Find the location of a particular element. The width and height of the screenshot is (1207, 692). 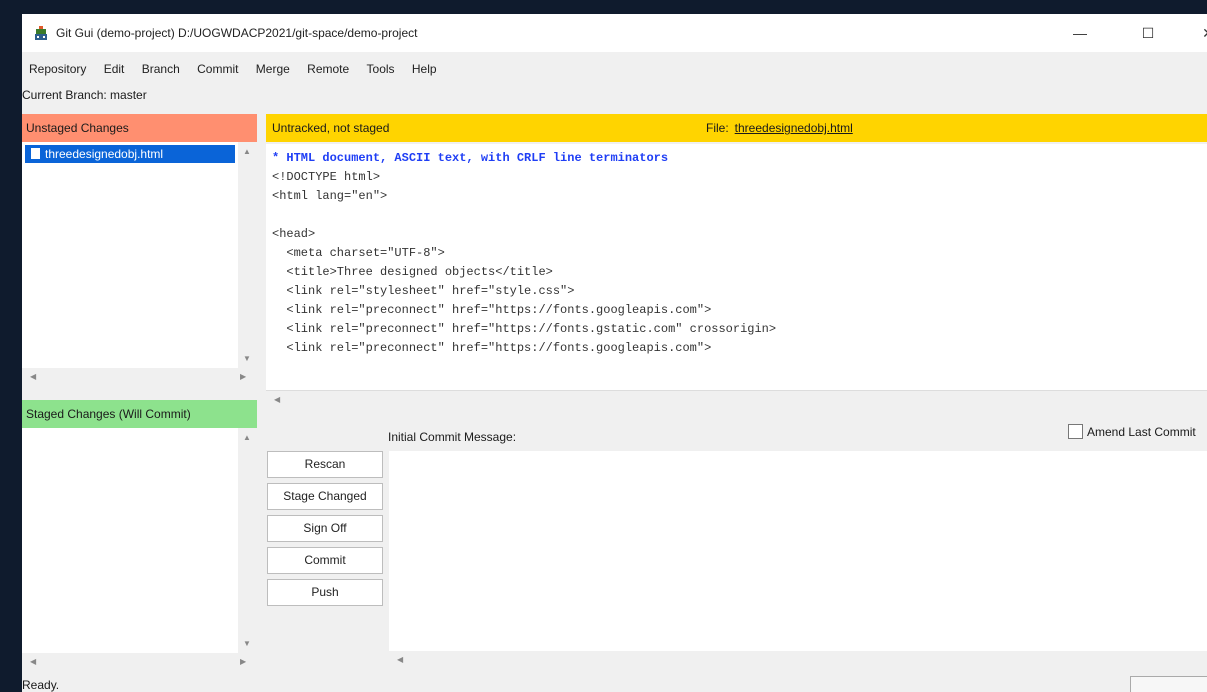

minimize-button: — is located at coordinates (1080, 33).